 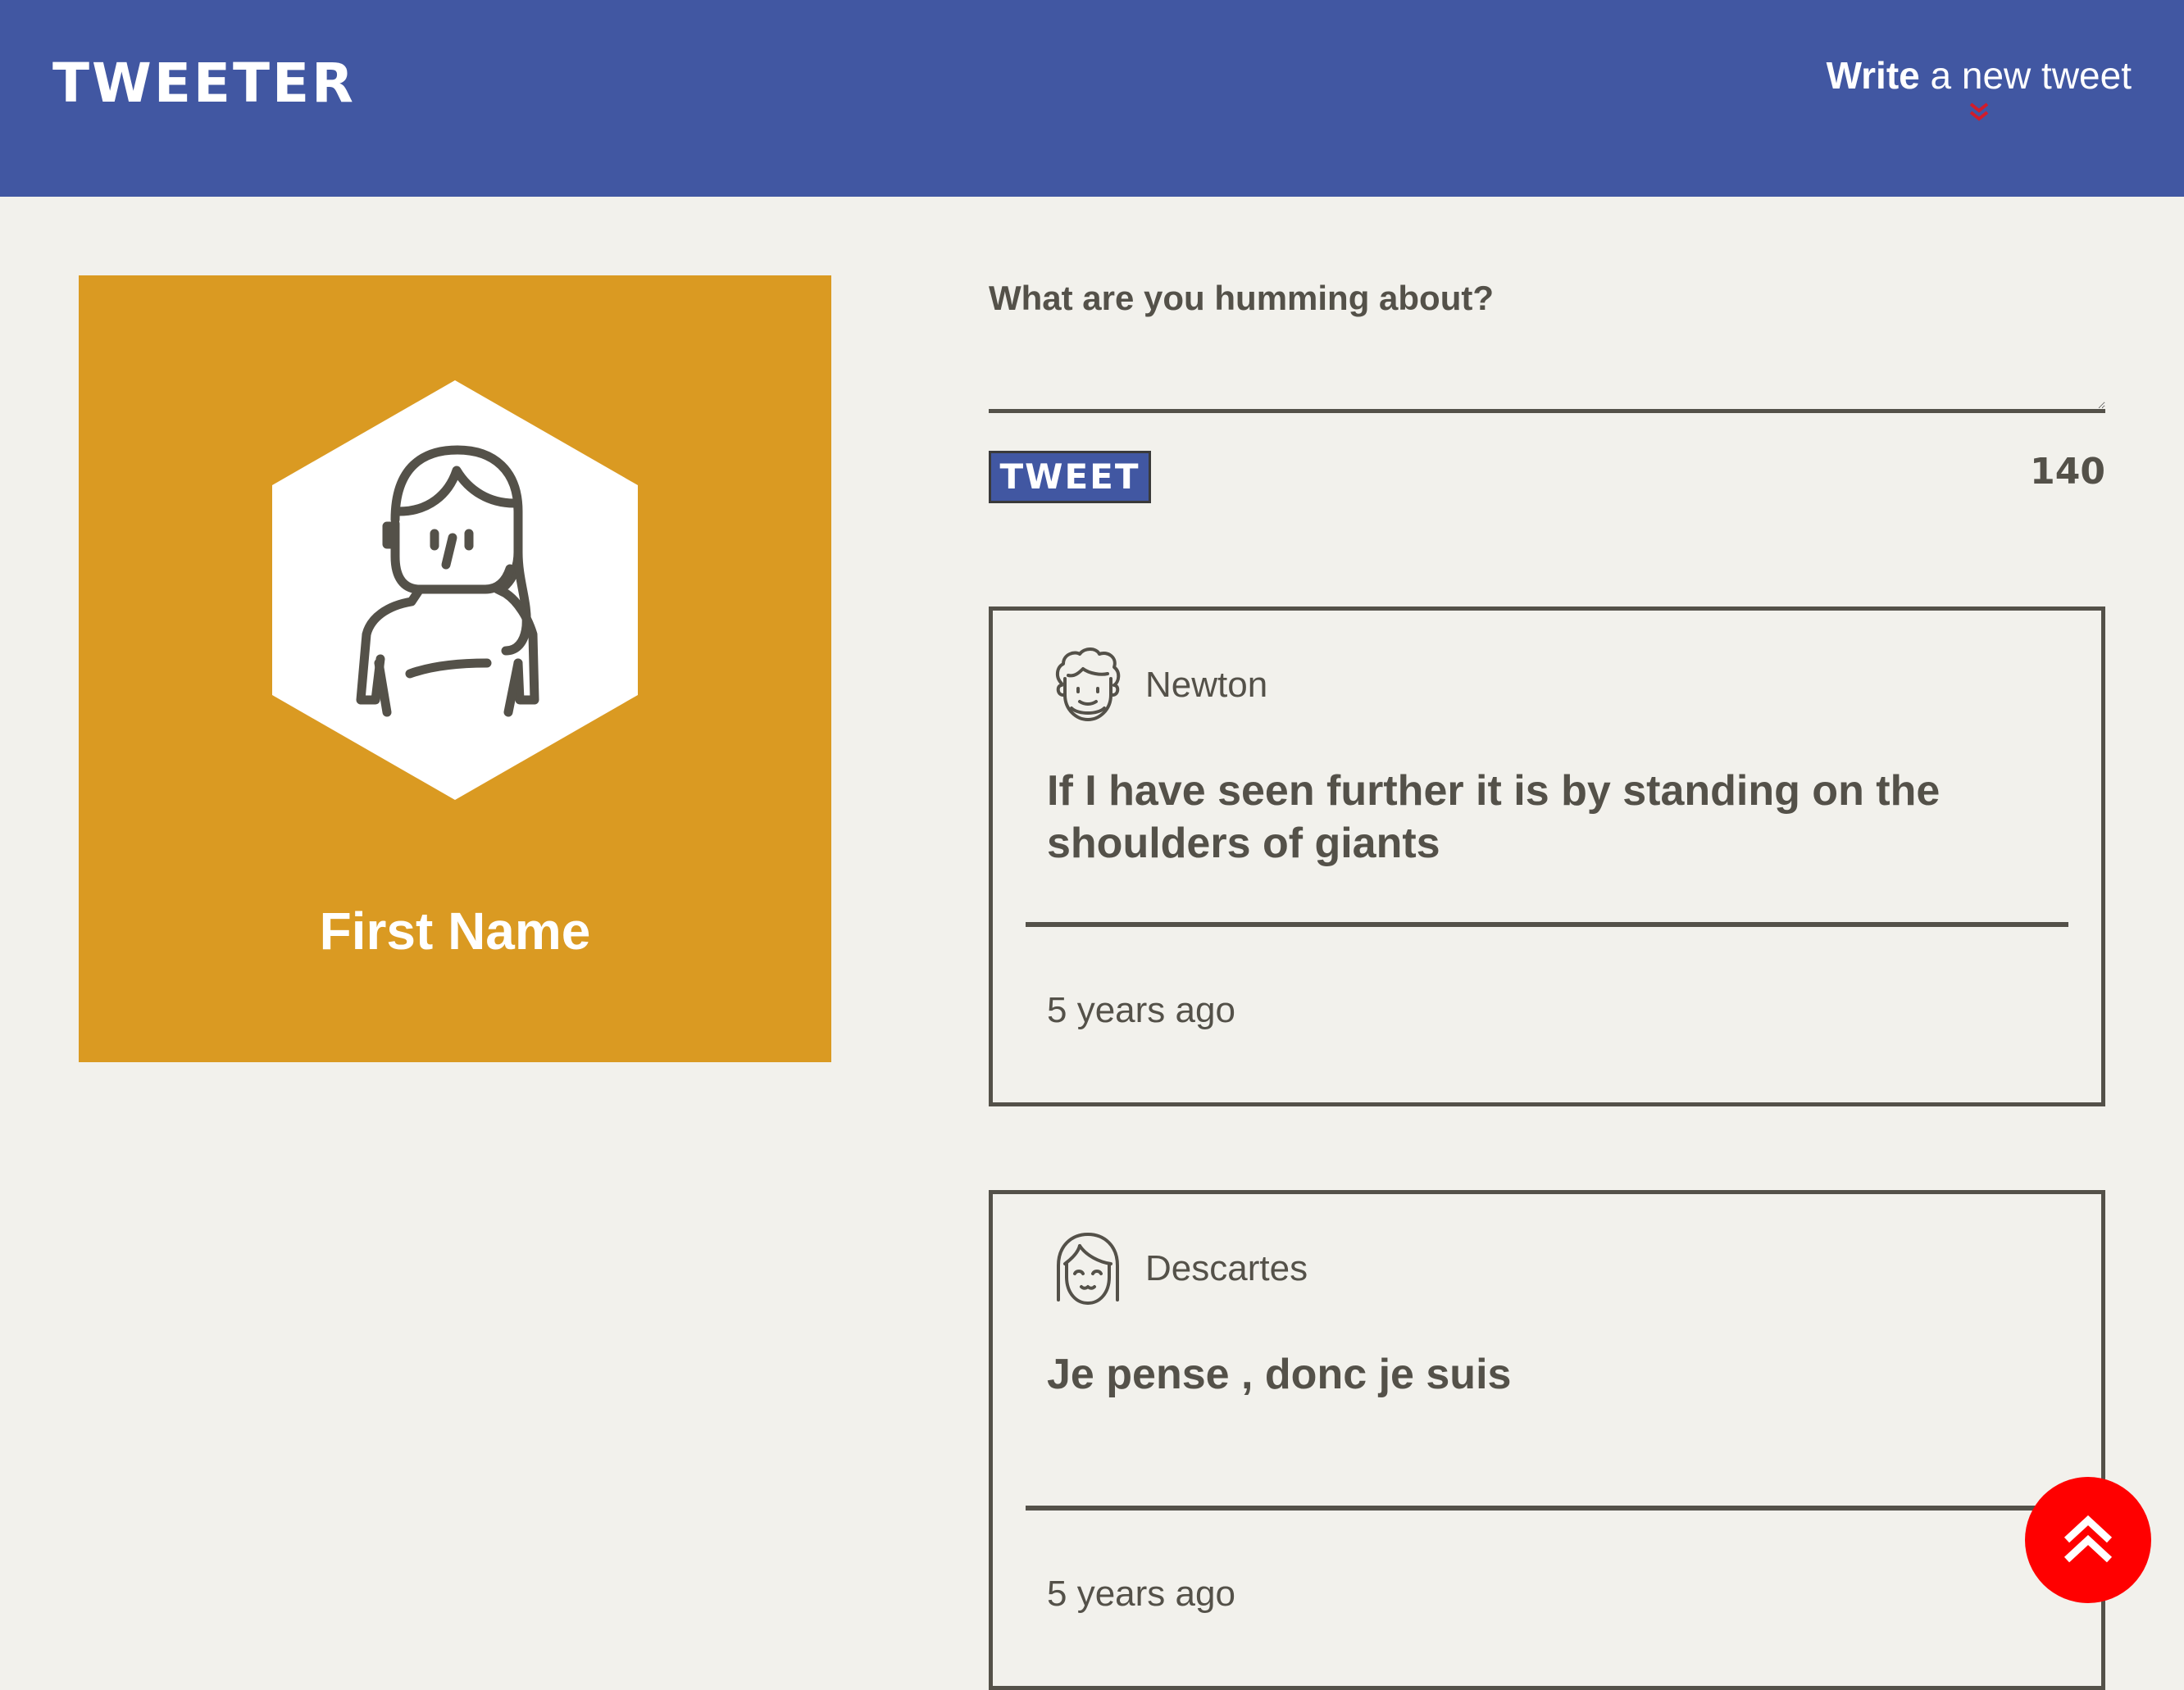 I want to click on composer-prompt: What are you humming about?, so click(x=1241, y=298).